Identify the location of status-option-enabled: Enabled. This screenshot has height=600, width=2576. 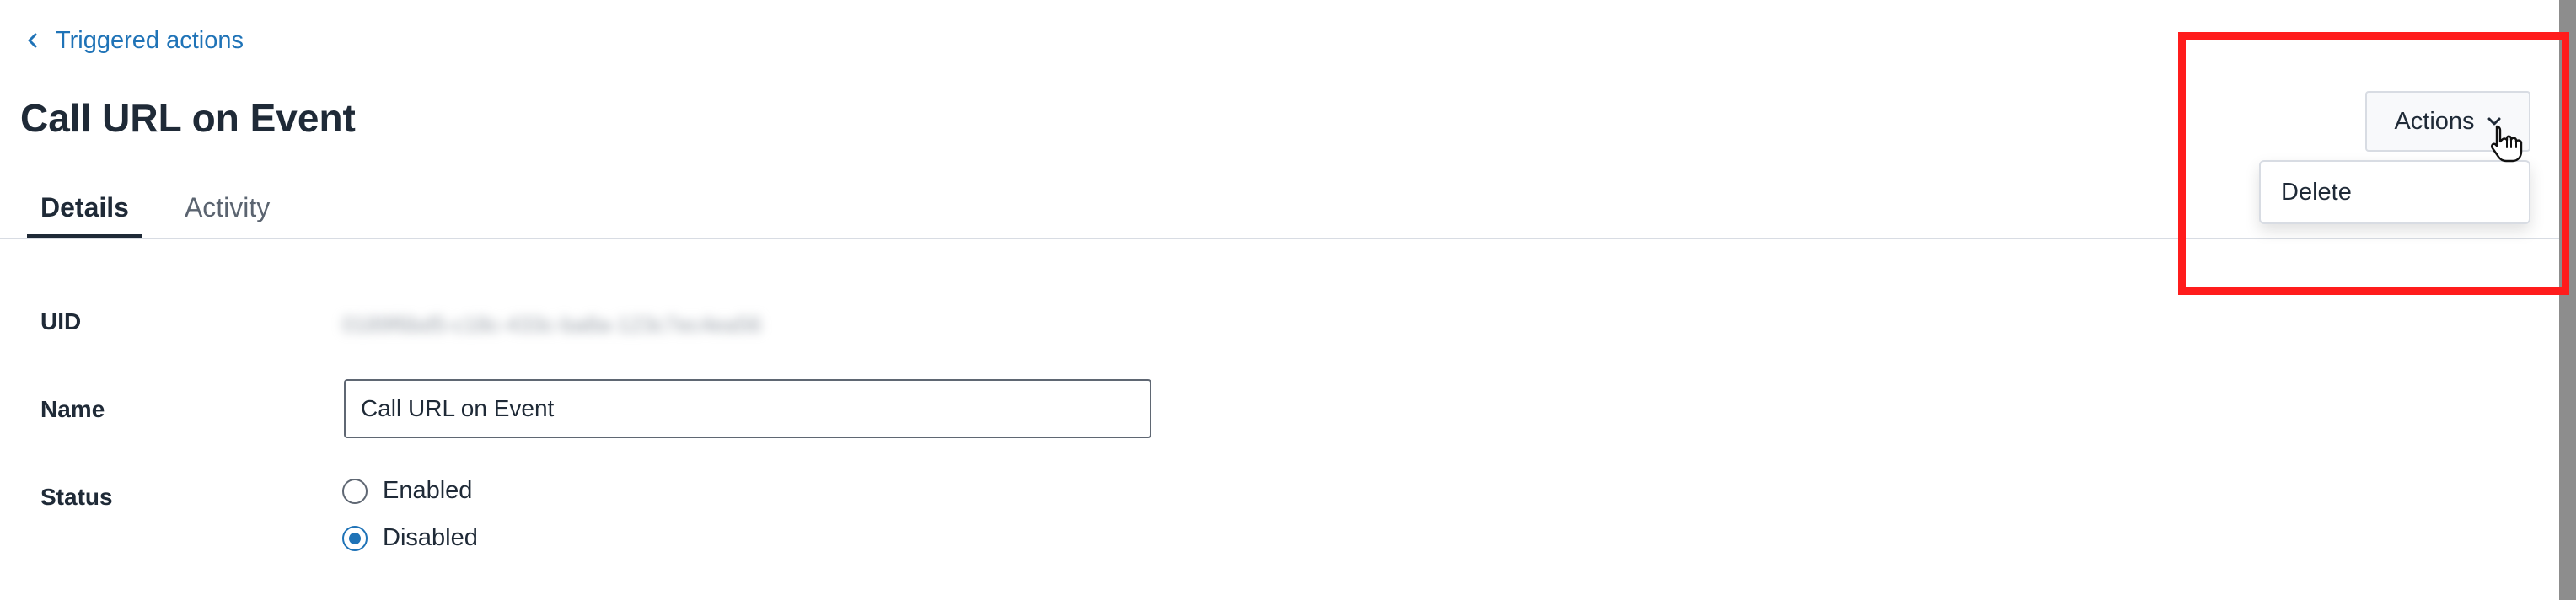
(407, 491).